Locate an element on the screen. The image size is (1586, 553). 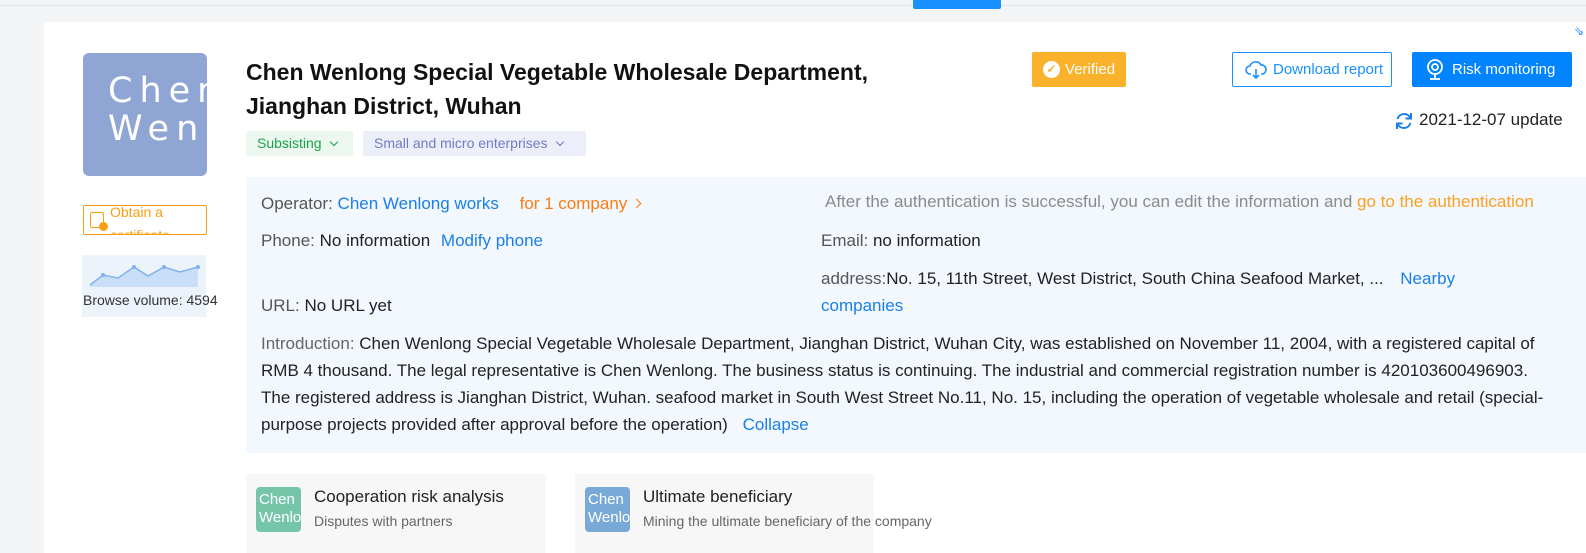
chevron-right-icon is located at coordinates (636, 203).